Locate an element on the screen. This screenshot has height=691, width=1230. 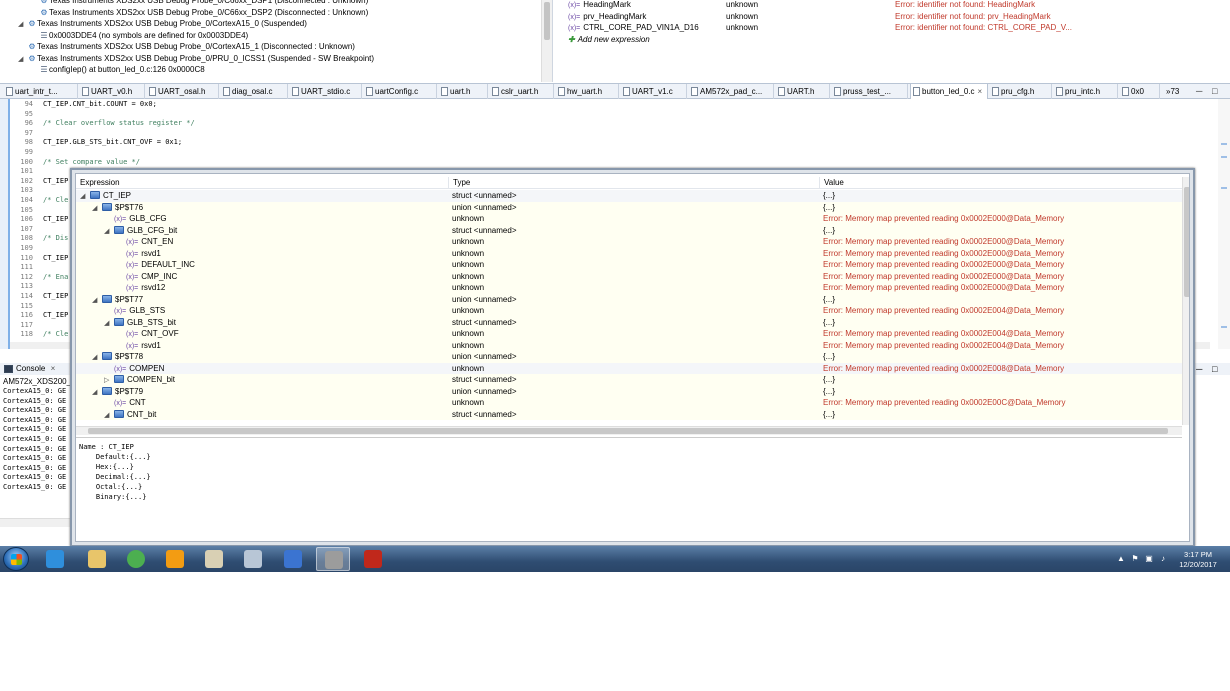
expression-tree-row: ▷ COMPEN_bit struct <unnamed> {...} is located at coordinates (629, 380).